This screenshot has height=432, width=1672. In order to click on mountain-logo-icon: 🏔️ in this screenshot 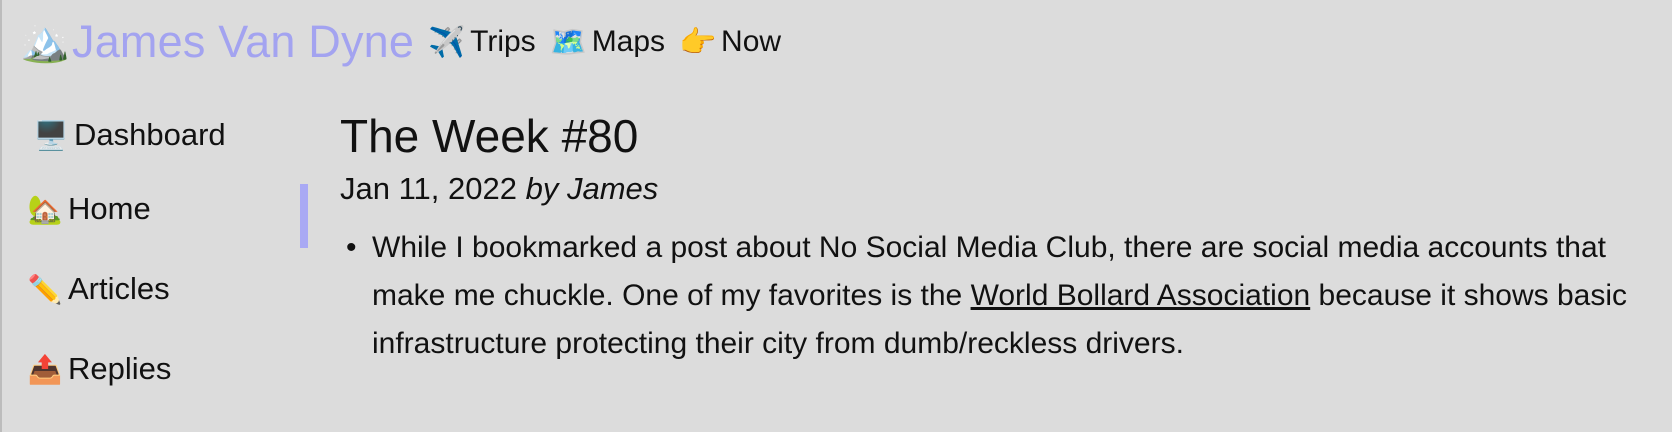, I will do `click(45, 42)`.